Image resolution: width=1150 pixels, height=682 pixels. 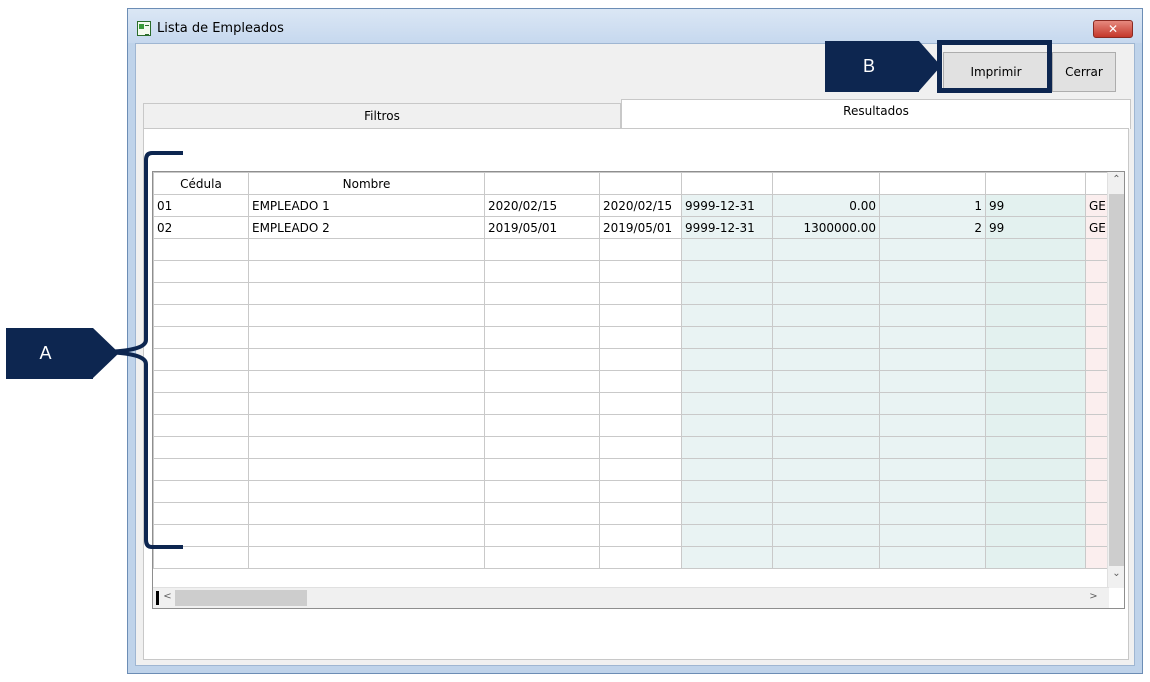 I want to click on table-cell: 99, so click(x=1035, y=227).